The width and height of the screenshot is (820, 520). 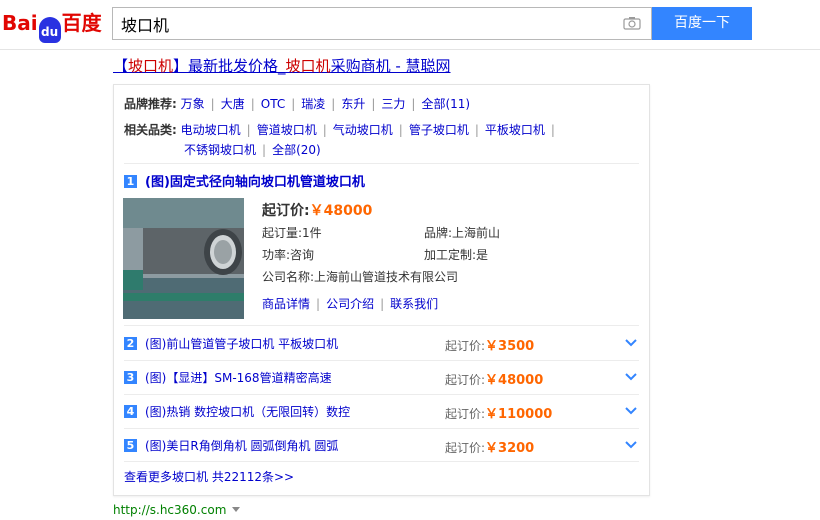 I want to click on item-title: 4 (图)热销 数控坡口机（无限回转）数控, so click(x=237, y=411).